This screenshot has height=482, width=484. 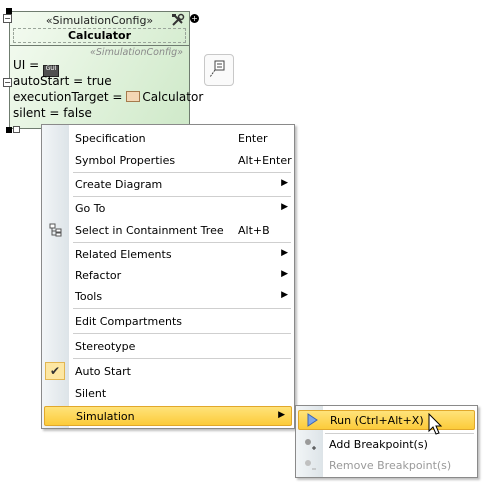 What do you see at coordinates (168, 208) in the screenshot?
I see `menu-item-go-to: Go To ▶` at bounding box center [168, 208].